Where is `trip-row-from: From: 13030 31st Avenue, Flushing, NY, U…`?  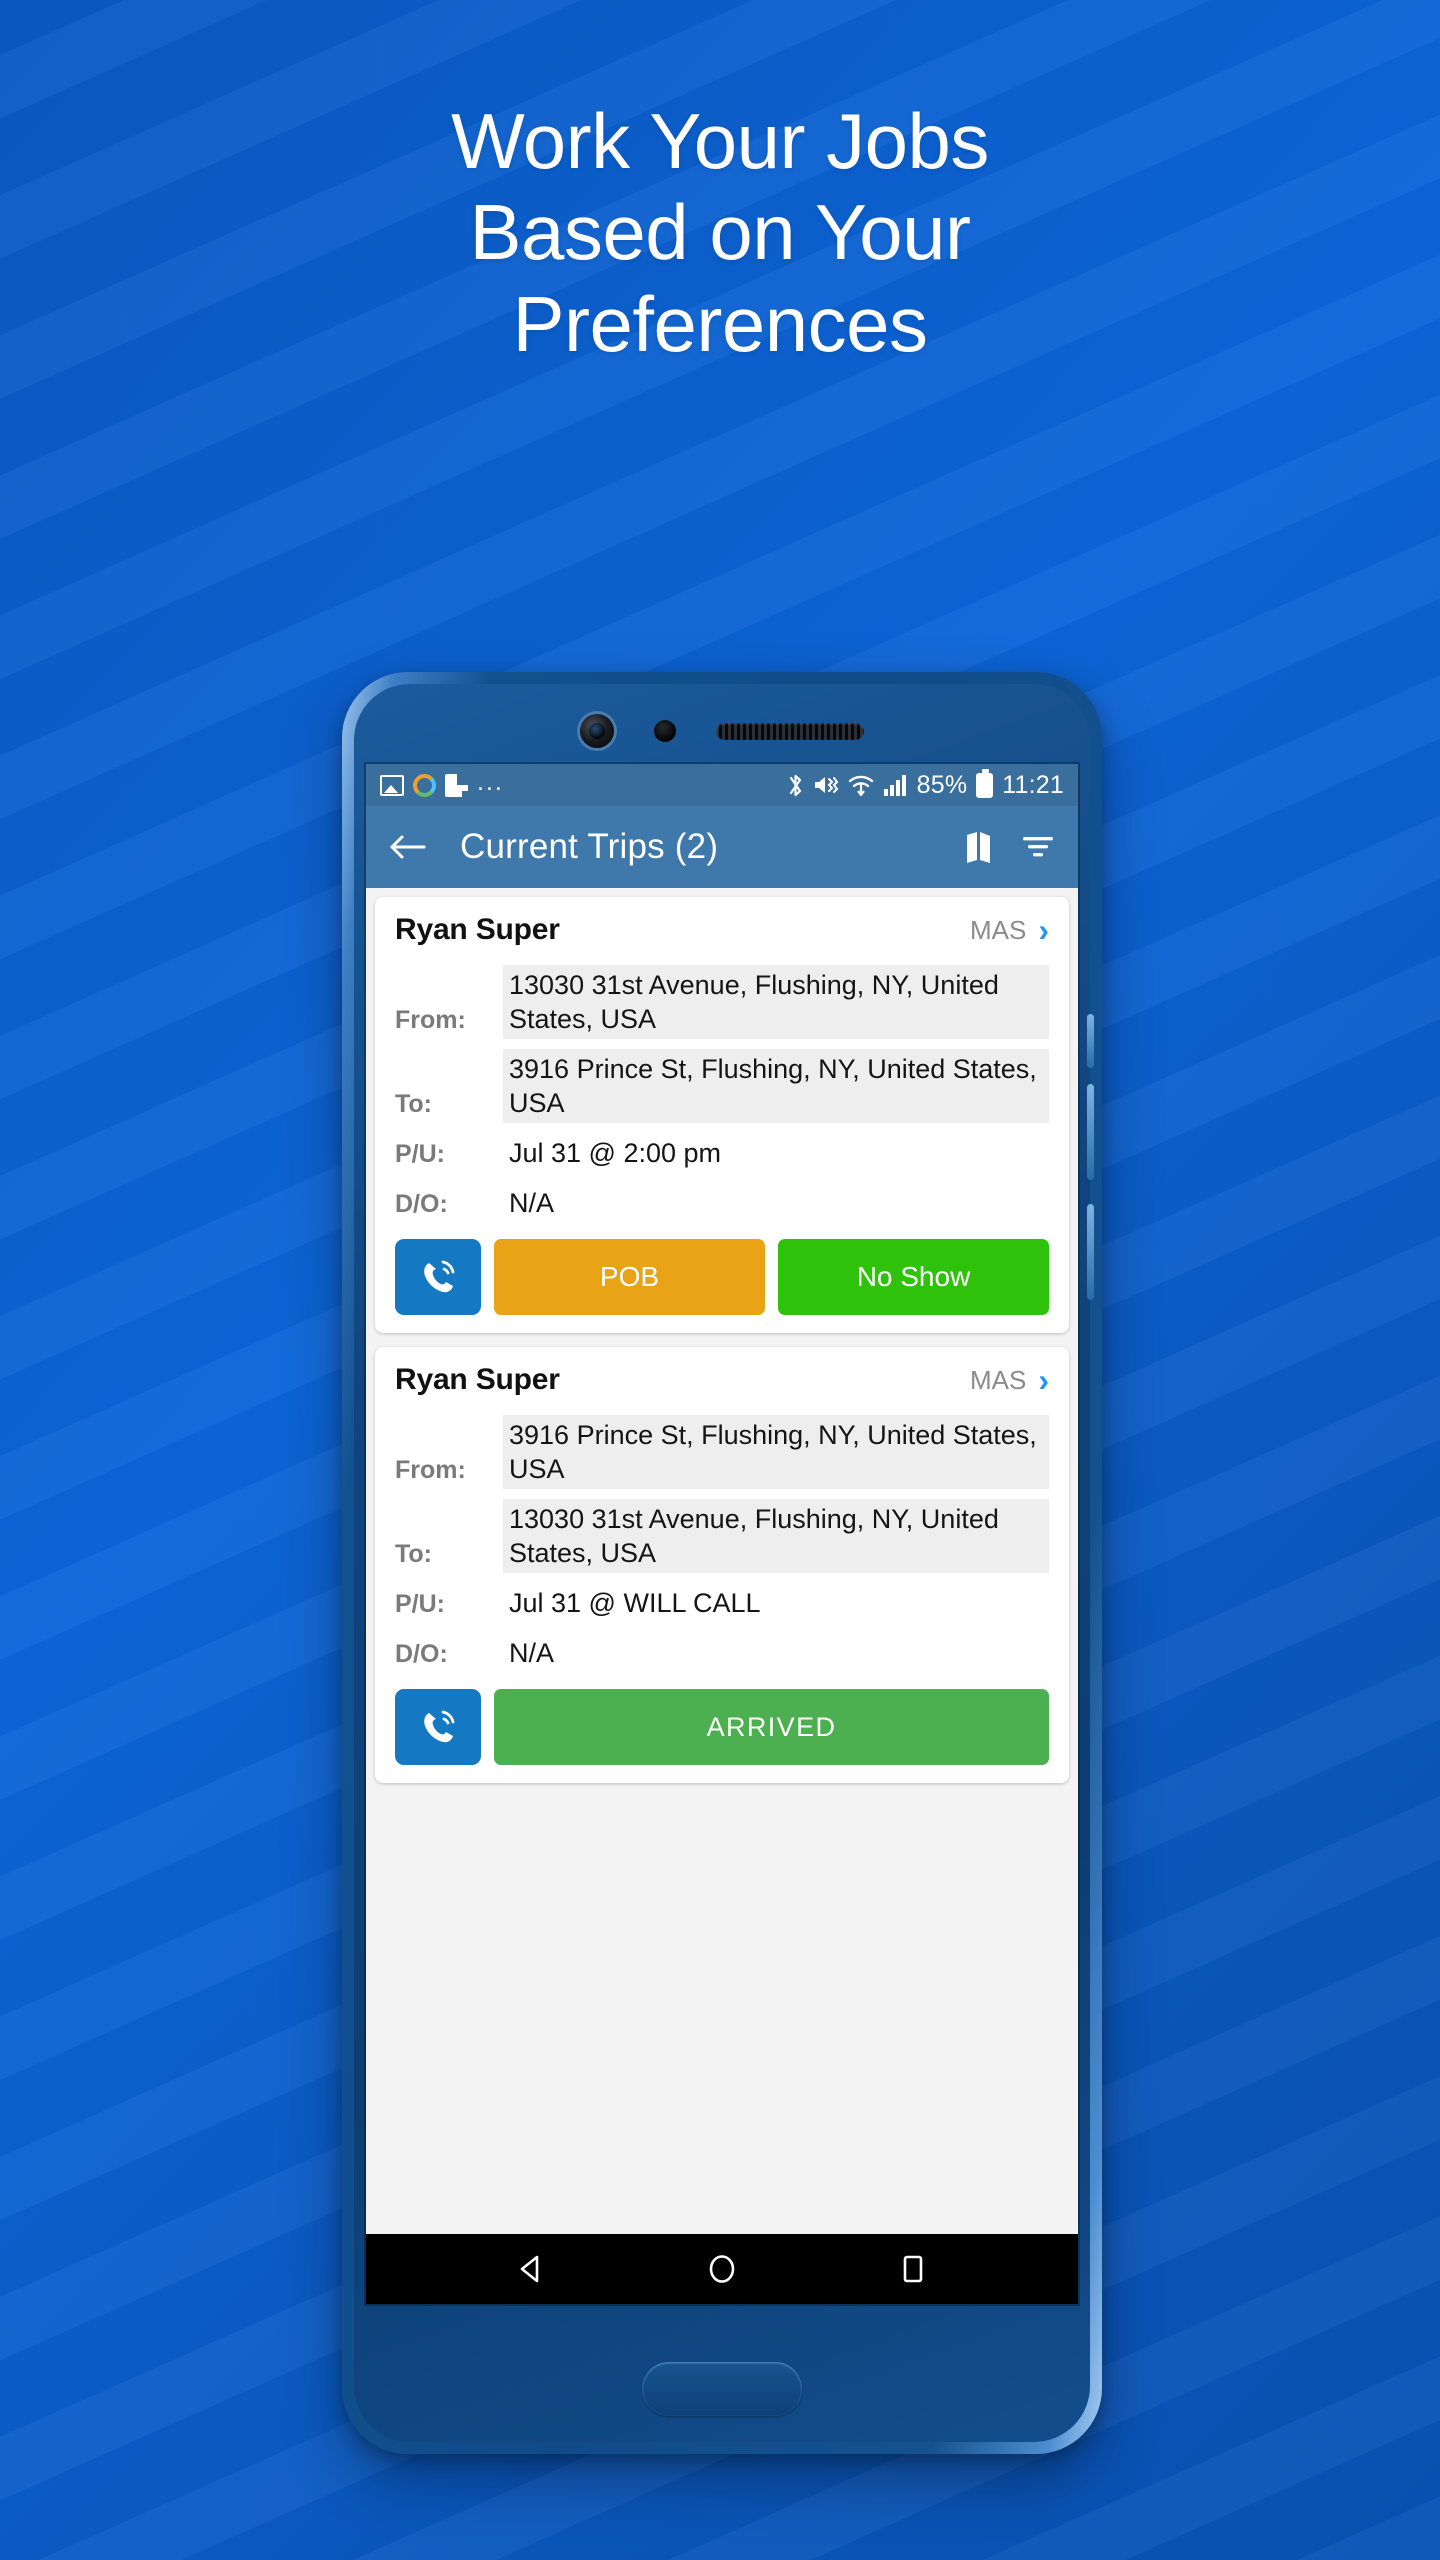 trip-row-from: From: 13030 31st Avenue, Flushing, NY, U… is located at coordinates (722, 1002).